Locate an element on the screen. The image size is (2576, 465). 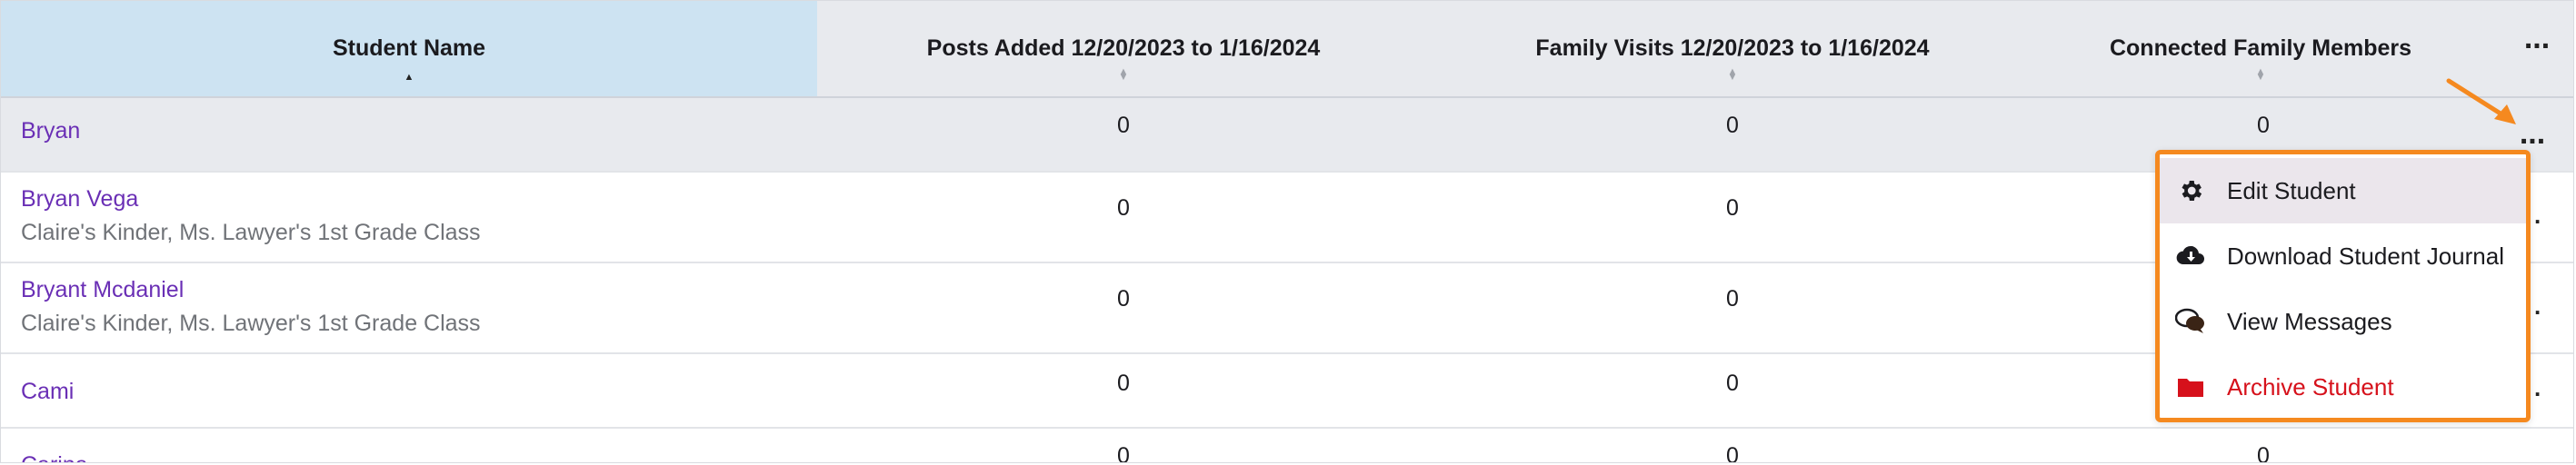
cloud-download-icon is located at coordinates (2190, 256).